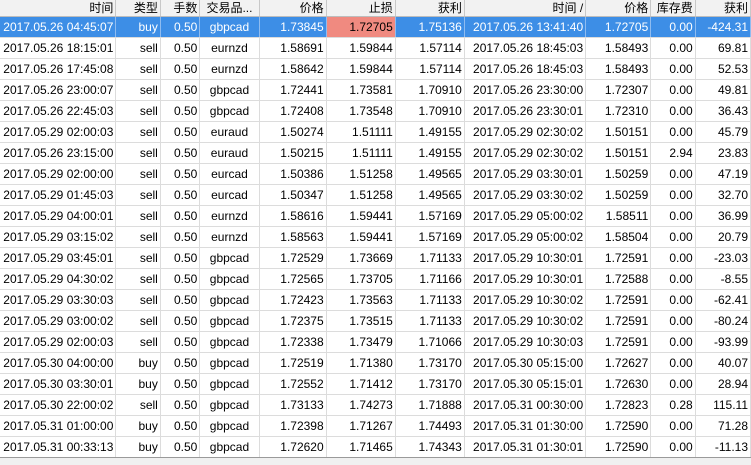 The height and width of the screenshot is (465, 751). I want to click on cell-stop-loss: 1.72705, so click(361, 27).